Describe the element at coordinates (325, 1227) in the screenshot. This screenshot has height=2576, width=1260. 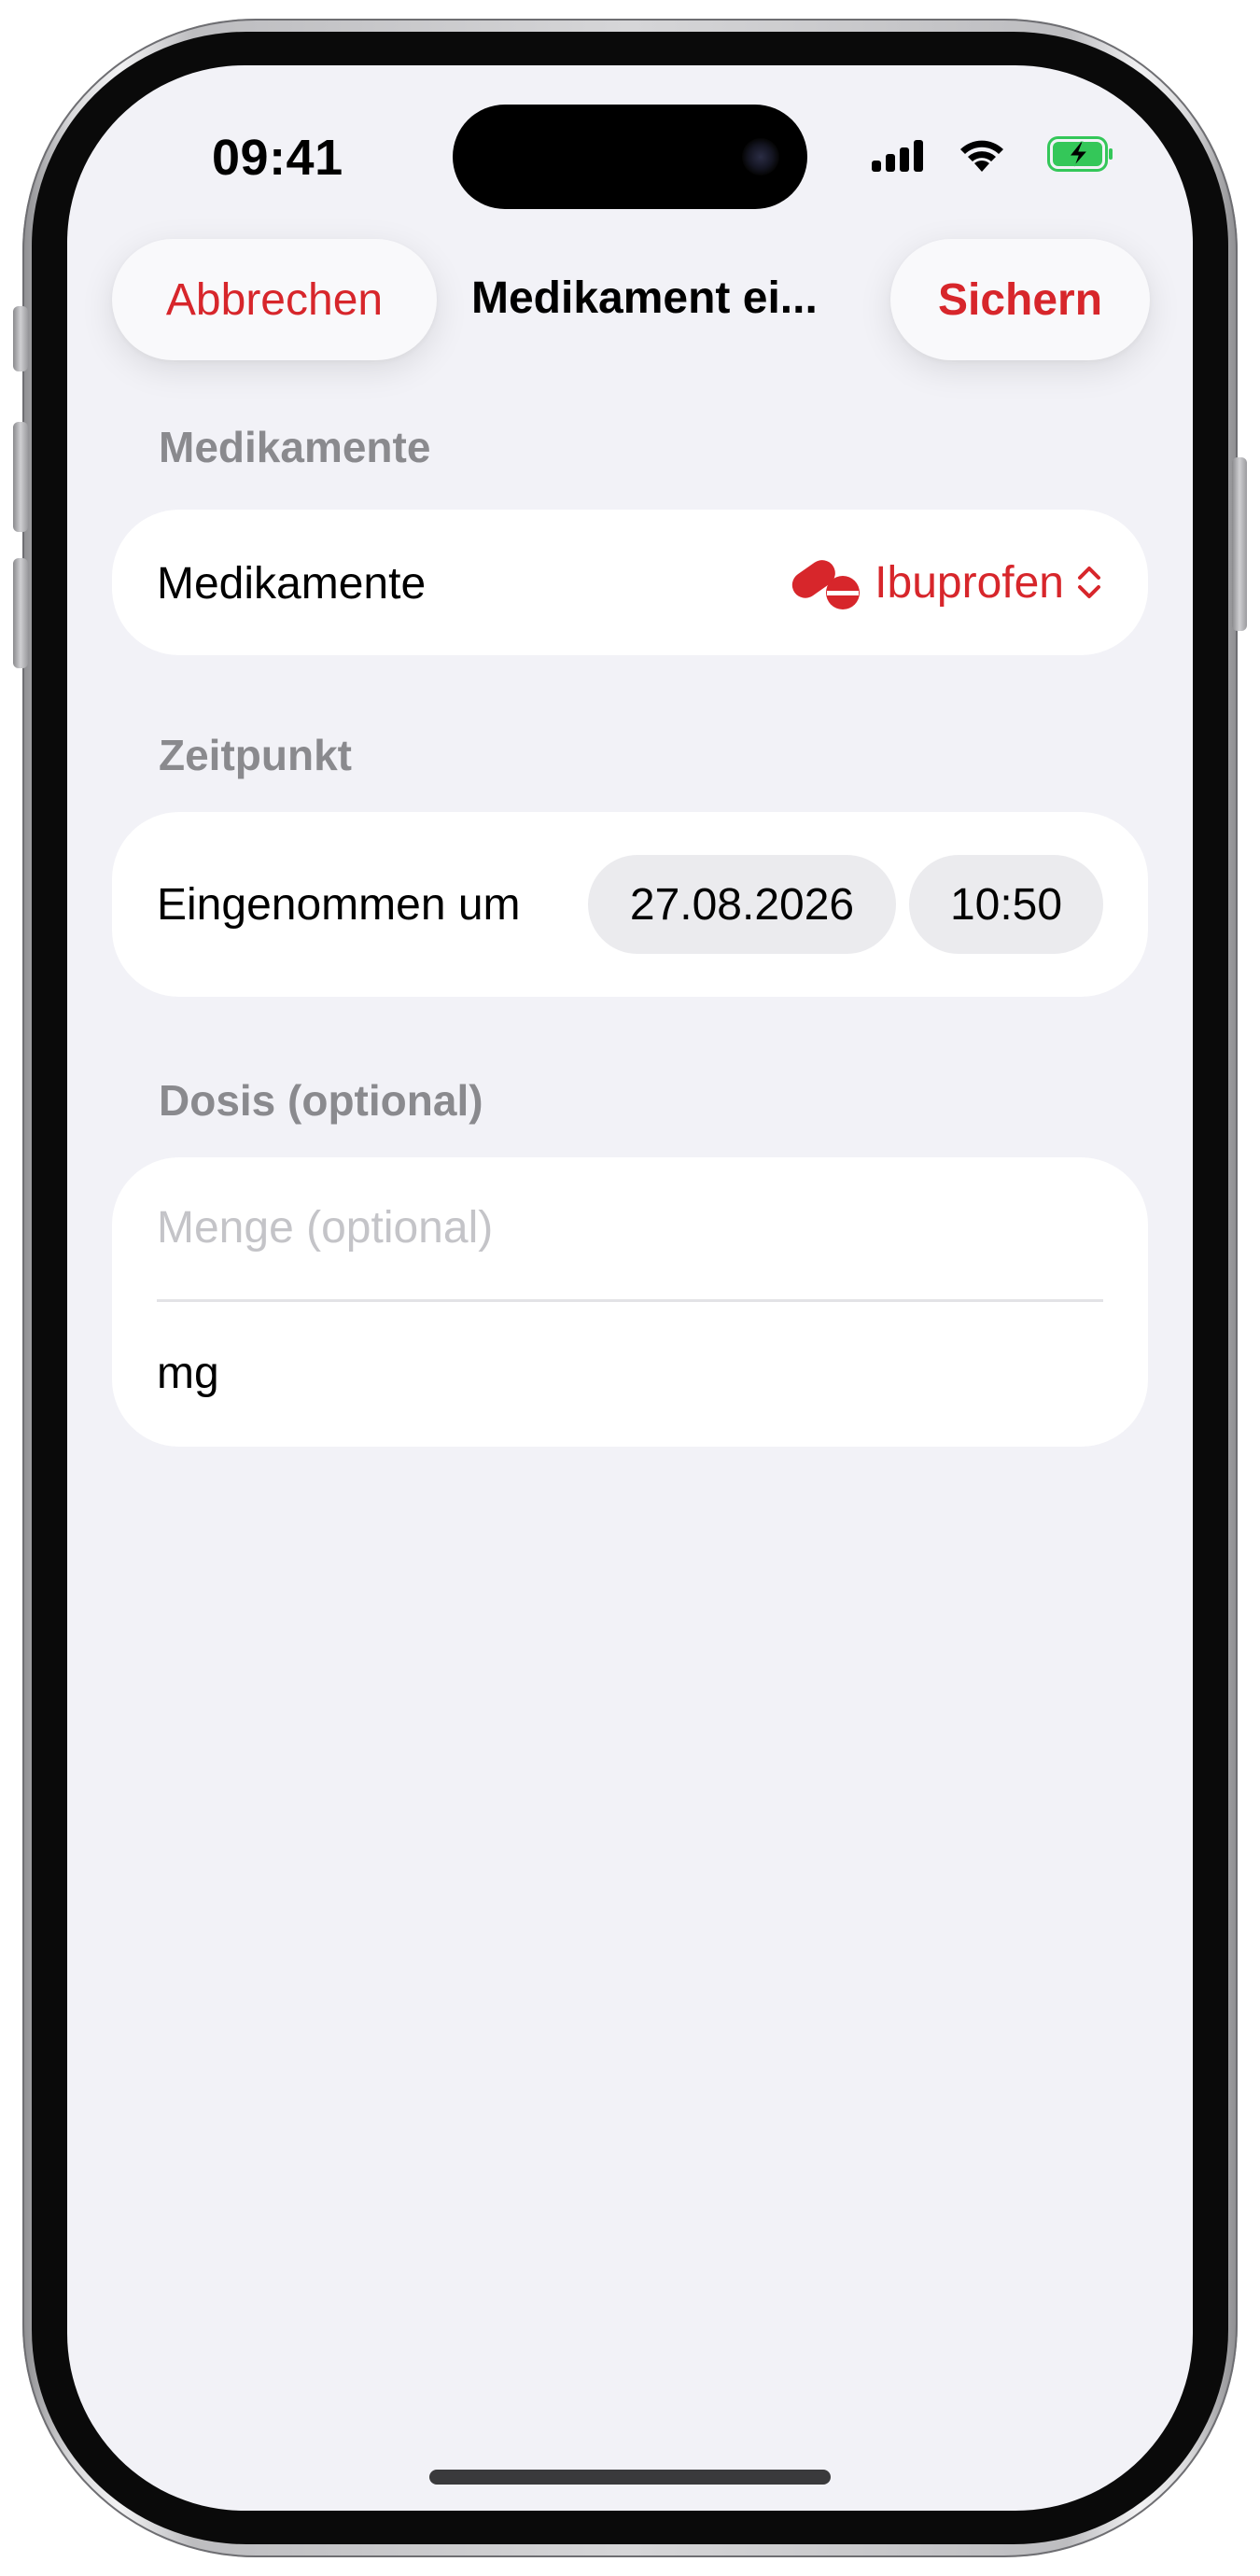
I see `amount-input: Menge (optional)` at that location.